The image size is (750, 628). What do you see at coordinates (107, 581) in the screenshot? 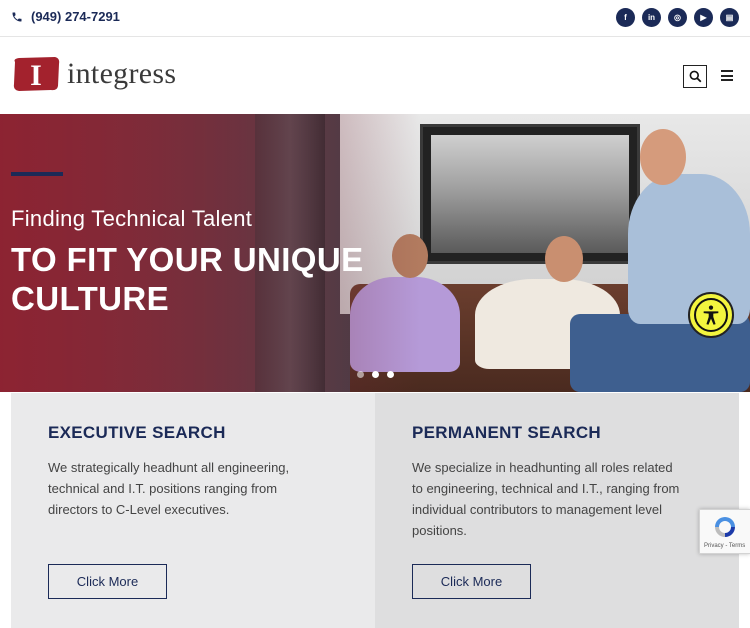
I see `executive-click-more-button: Click More` at bounding box center [107, 581].